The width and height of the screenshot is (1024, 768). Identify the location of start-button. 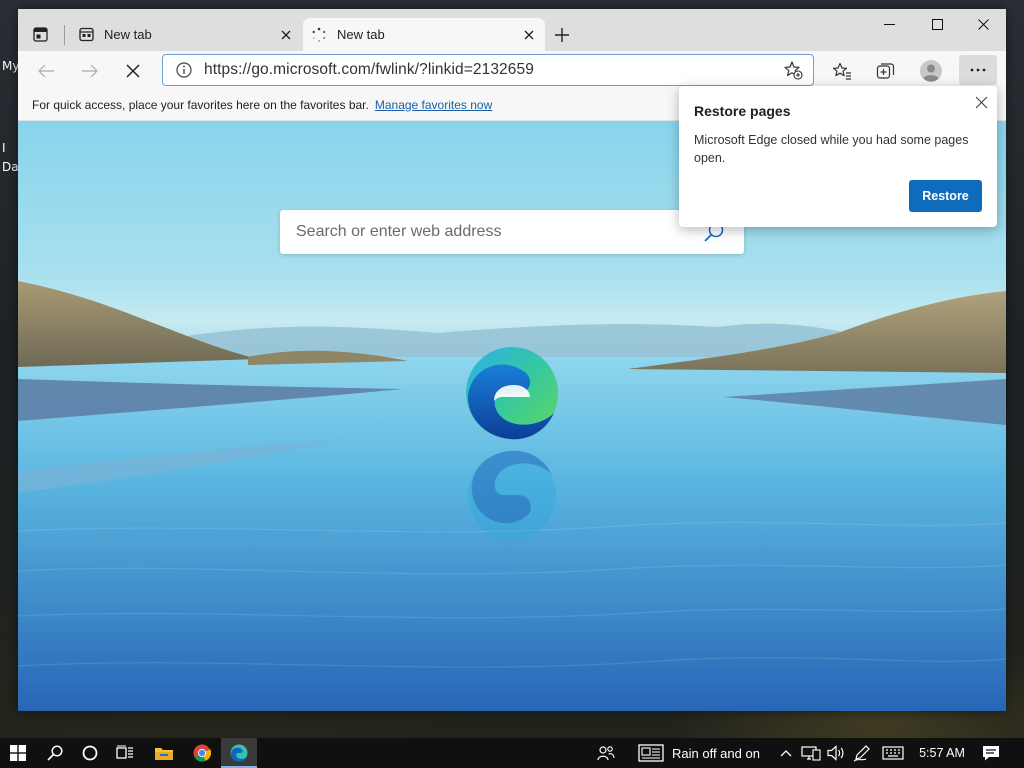
(18, 753).